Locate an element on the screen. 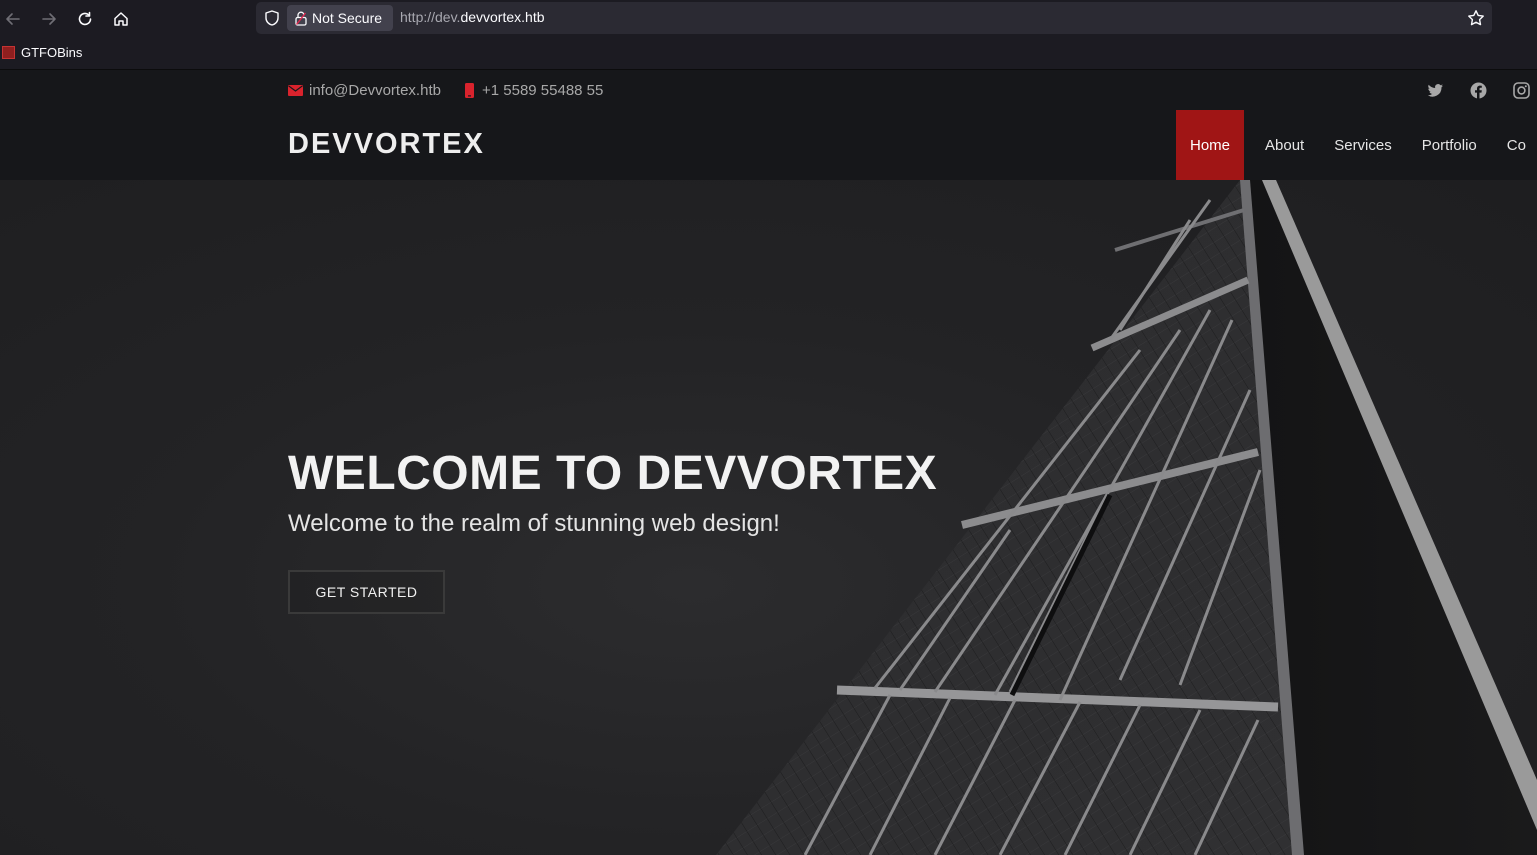 The image size is (1537, 855). arrow-left-icon is located at coordinates (13, 19).